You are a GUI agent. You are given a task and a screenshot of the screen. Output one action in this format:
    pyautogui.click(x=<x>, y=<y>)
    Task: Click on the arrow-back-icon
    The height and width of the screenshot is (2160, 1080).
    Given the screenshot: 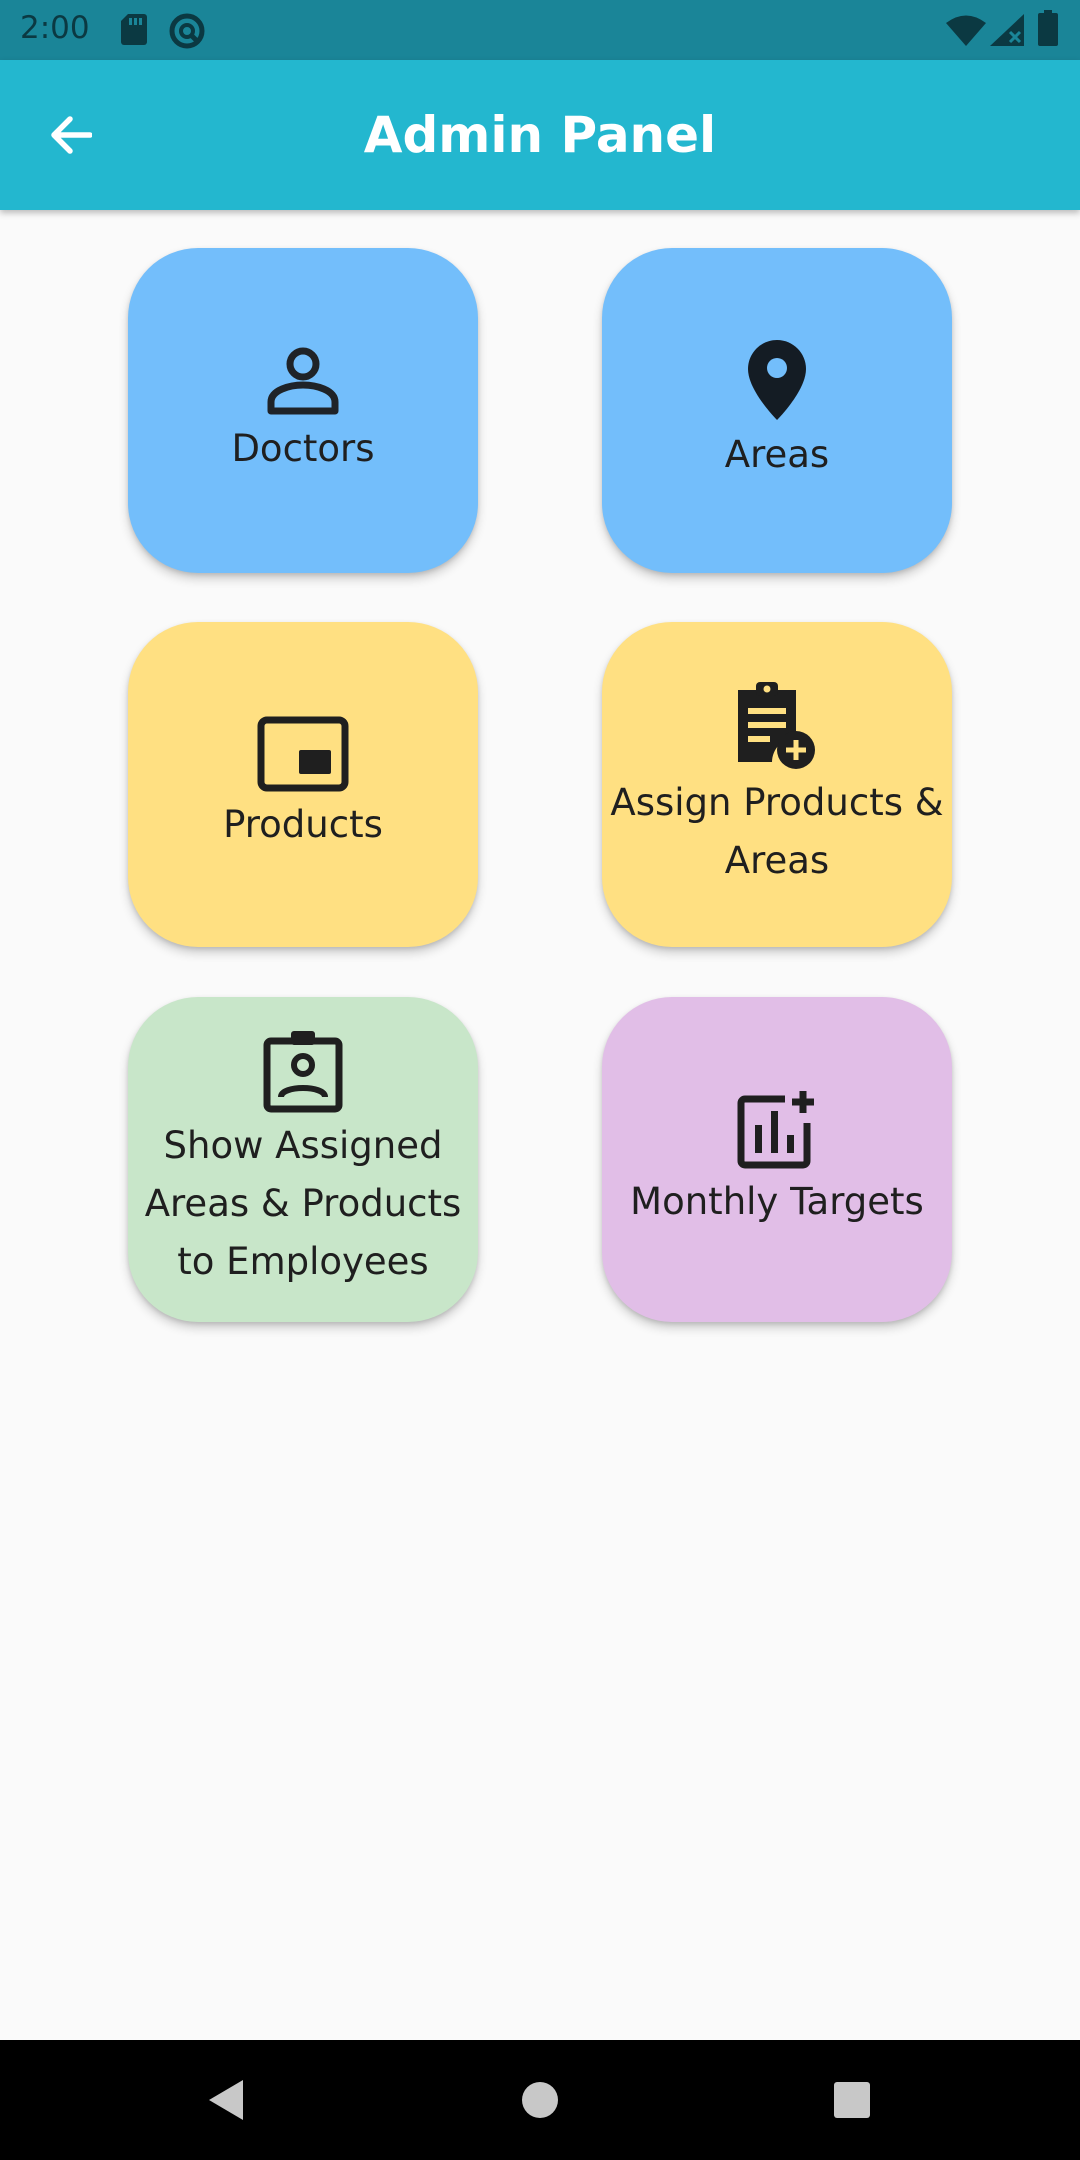 What is the action you would take?
    pyautogui.click(x=71, y=135)
    